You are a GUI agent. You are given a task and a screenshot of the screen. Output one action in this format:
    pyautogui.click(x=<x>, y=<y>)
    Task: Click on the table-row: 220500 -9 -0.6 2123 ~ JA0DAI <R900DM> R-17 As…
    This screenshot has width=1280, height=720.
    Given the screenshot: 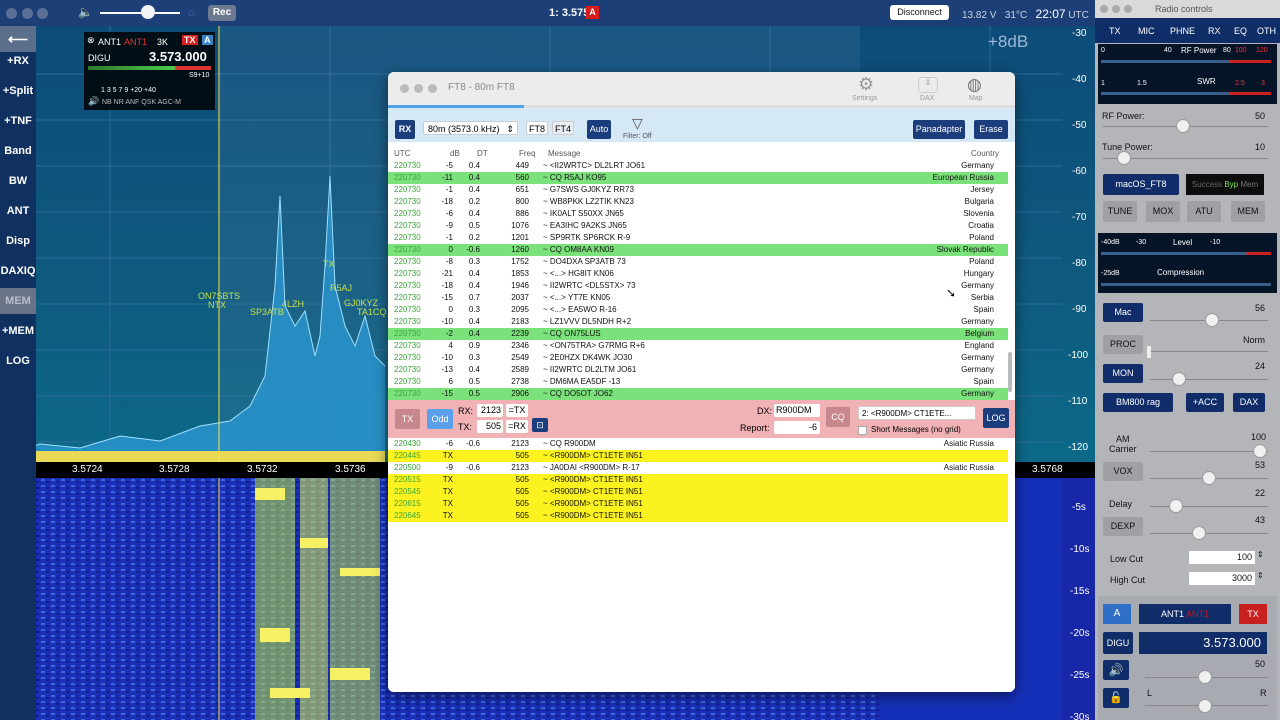 What is the action you would take?
    pyautogui.click(x=698, y=468)
    